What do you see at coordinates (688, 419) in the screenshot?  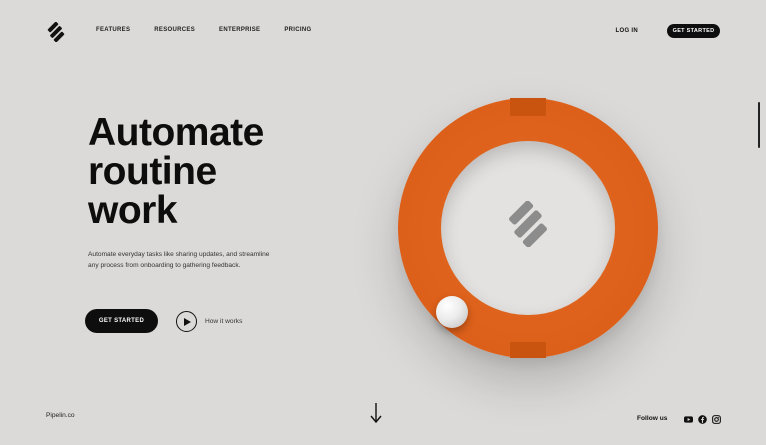 I see `youtube-icon` at bounding box center [688, 419].